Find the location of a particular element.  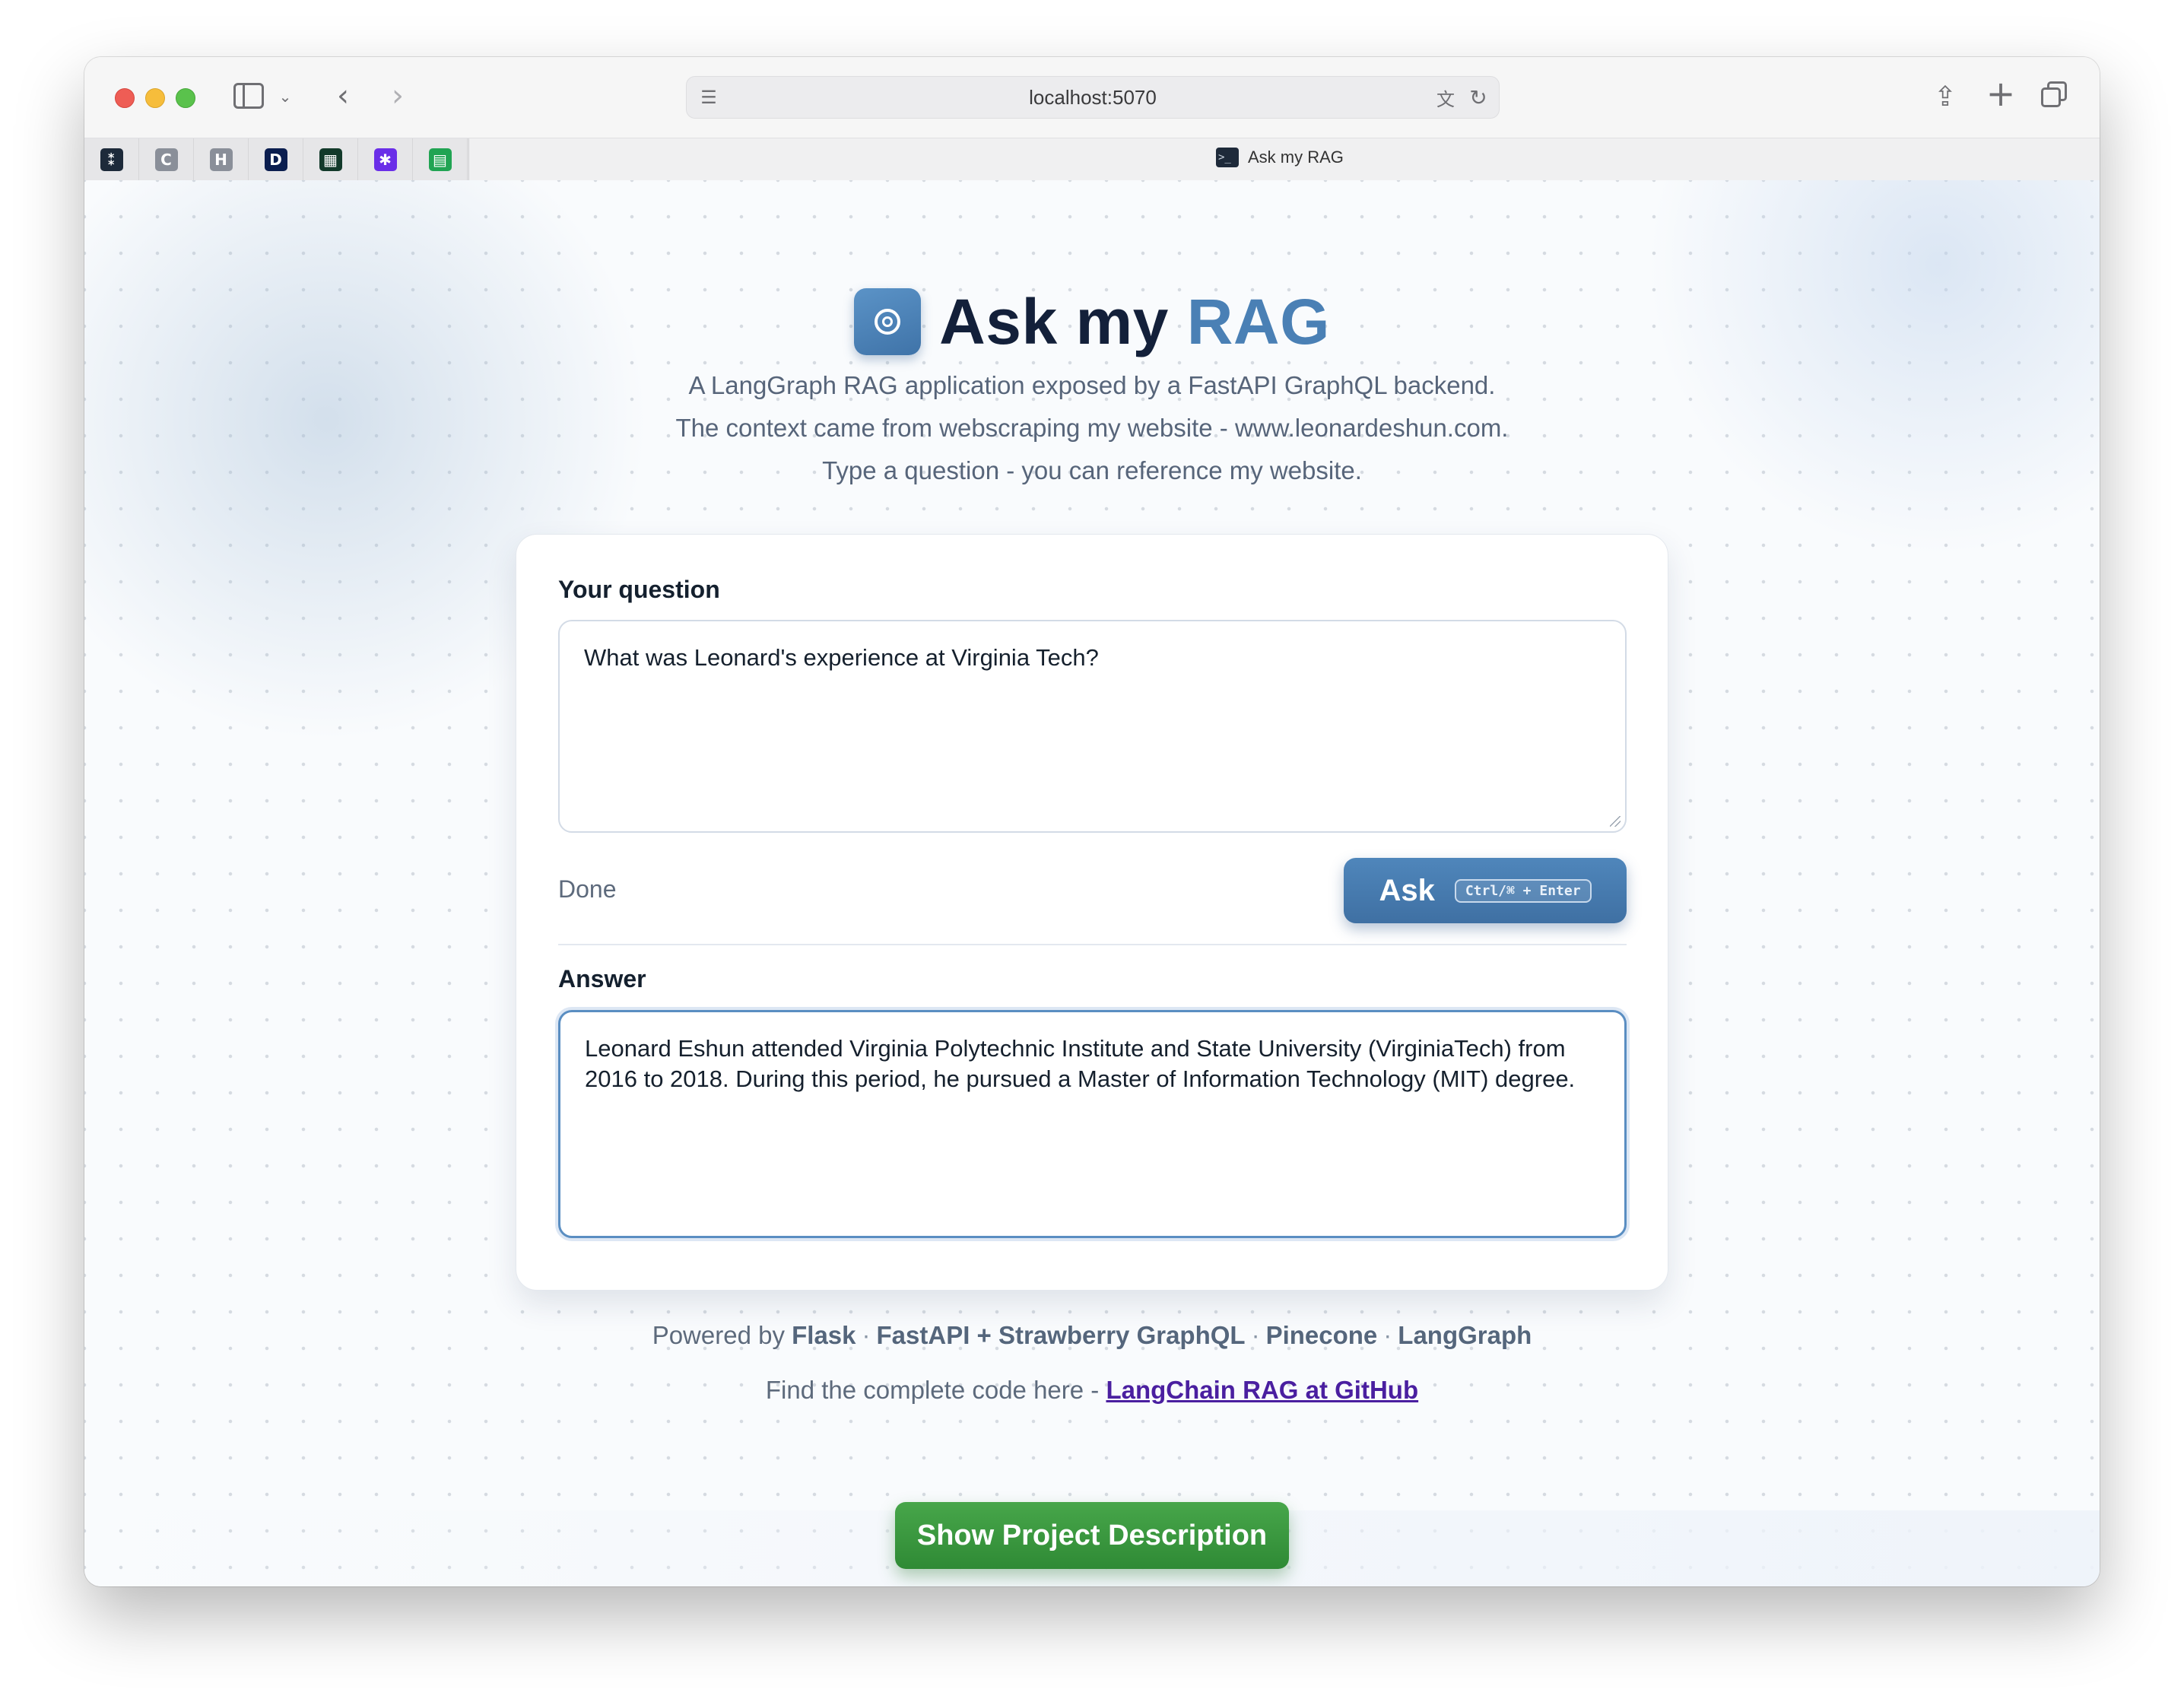

page-title: Ask my RAG is located at coordinates (1134, 322).